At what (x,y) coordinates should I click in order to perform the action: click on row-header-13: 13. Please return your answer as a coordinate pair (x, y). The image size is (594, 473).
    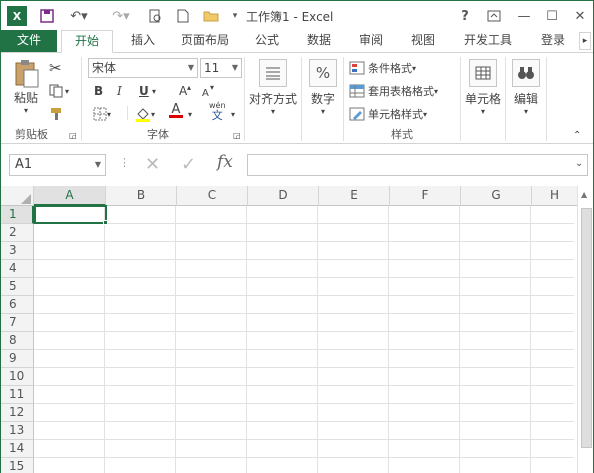
    Looking at the image, I should click on (17, 431).